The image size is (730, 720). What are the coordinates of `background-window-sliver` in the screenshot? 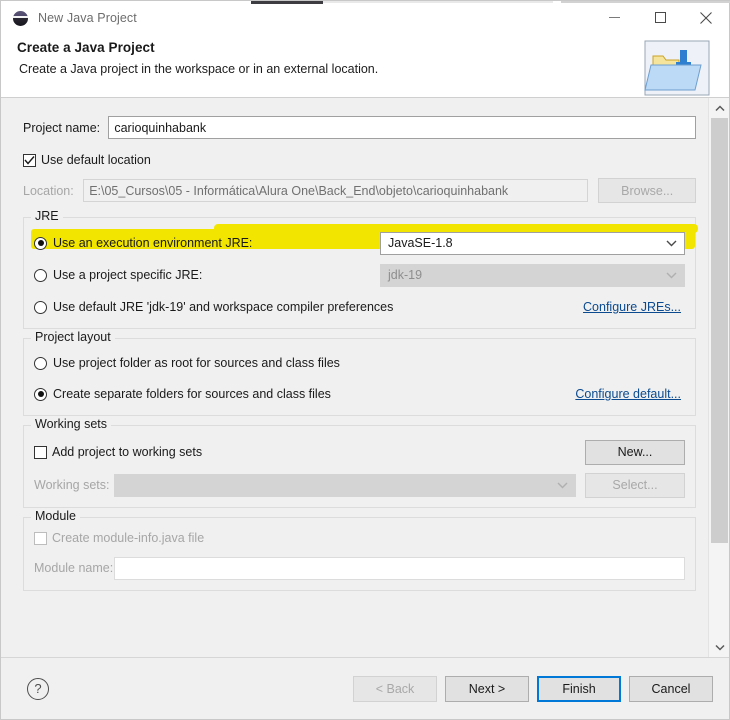 It's located at (287, 2).